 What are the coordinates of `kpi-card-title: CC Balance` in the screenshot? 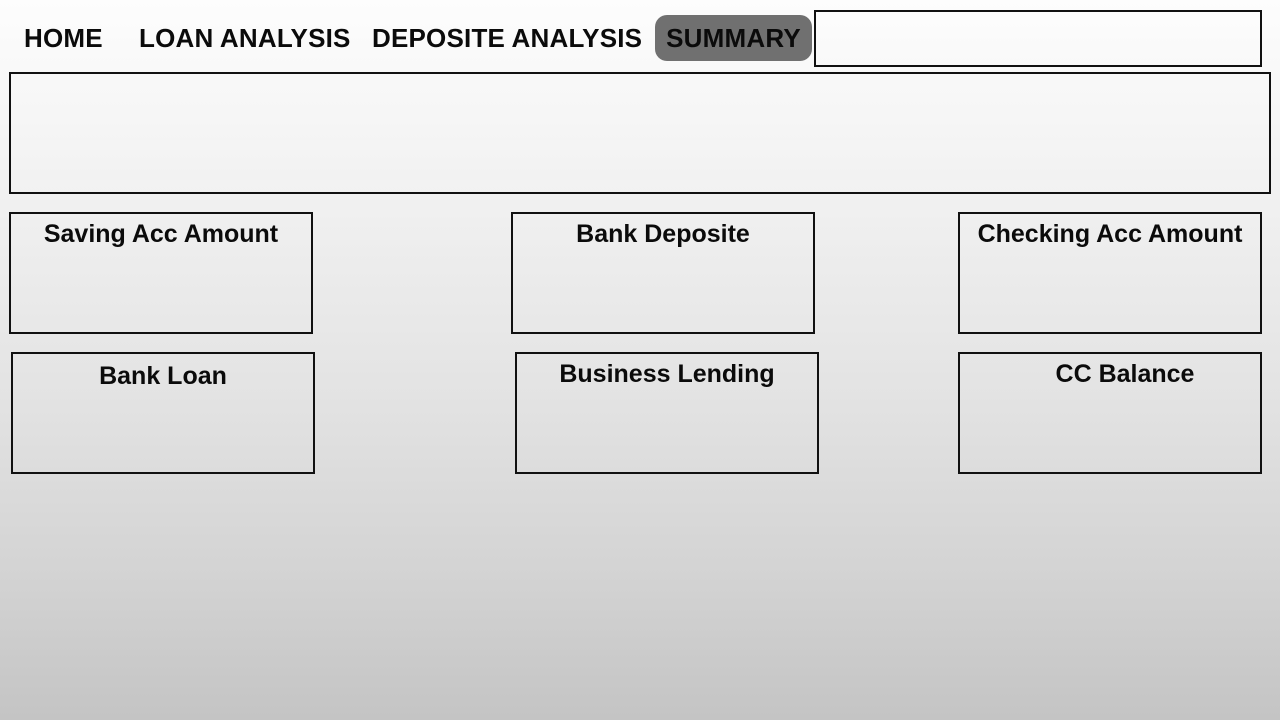 It's located at (1125, 374).